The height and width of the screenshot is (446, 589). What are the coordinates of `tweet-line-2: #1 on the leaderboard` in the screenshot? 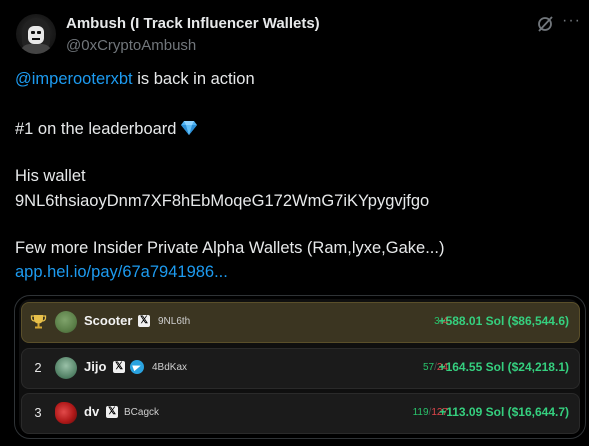 It's located at (106, 129).